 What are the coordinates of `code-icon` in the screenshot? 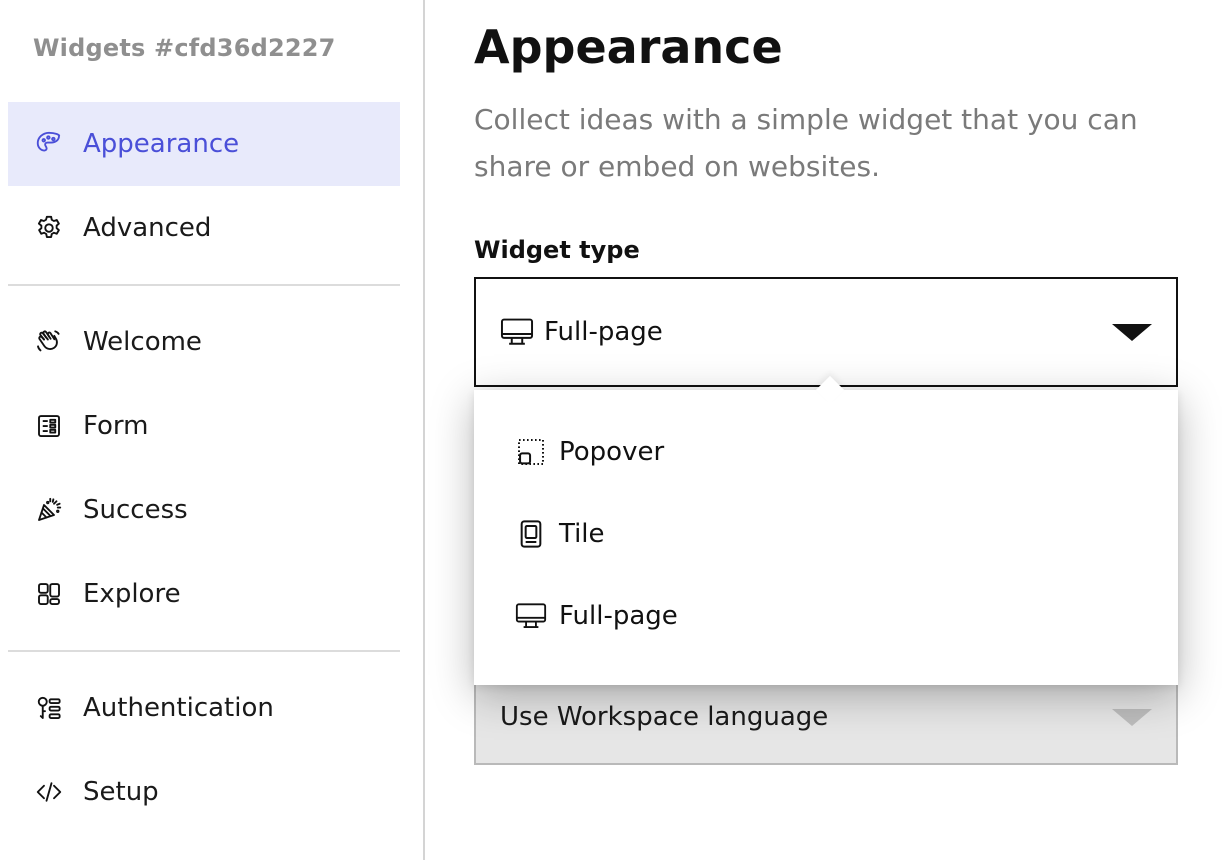 It's located at (49, 792).